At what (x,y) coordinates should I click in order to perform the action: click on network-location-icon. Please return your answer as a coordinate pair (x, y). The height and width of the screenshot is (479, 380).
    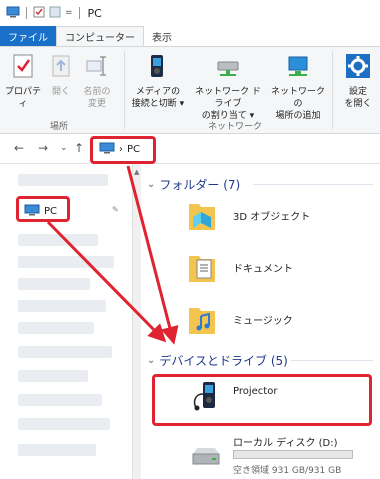
    Looking at the image, I should click on (298, 68).